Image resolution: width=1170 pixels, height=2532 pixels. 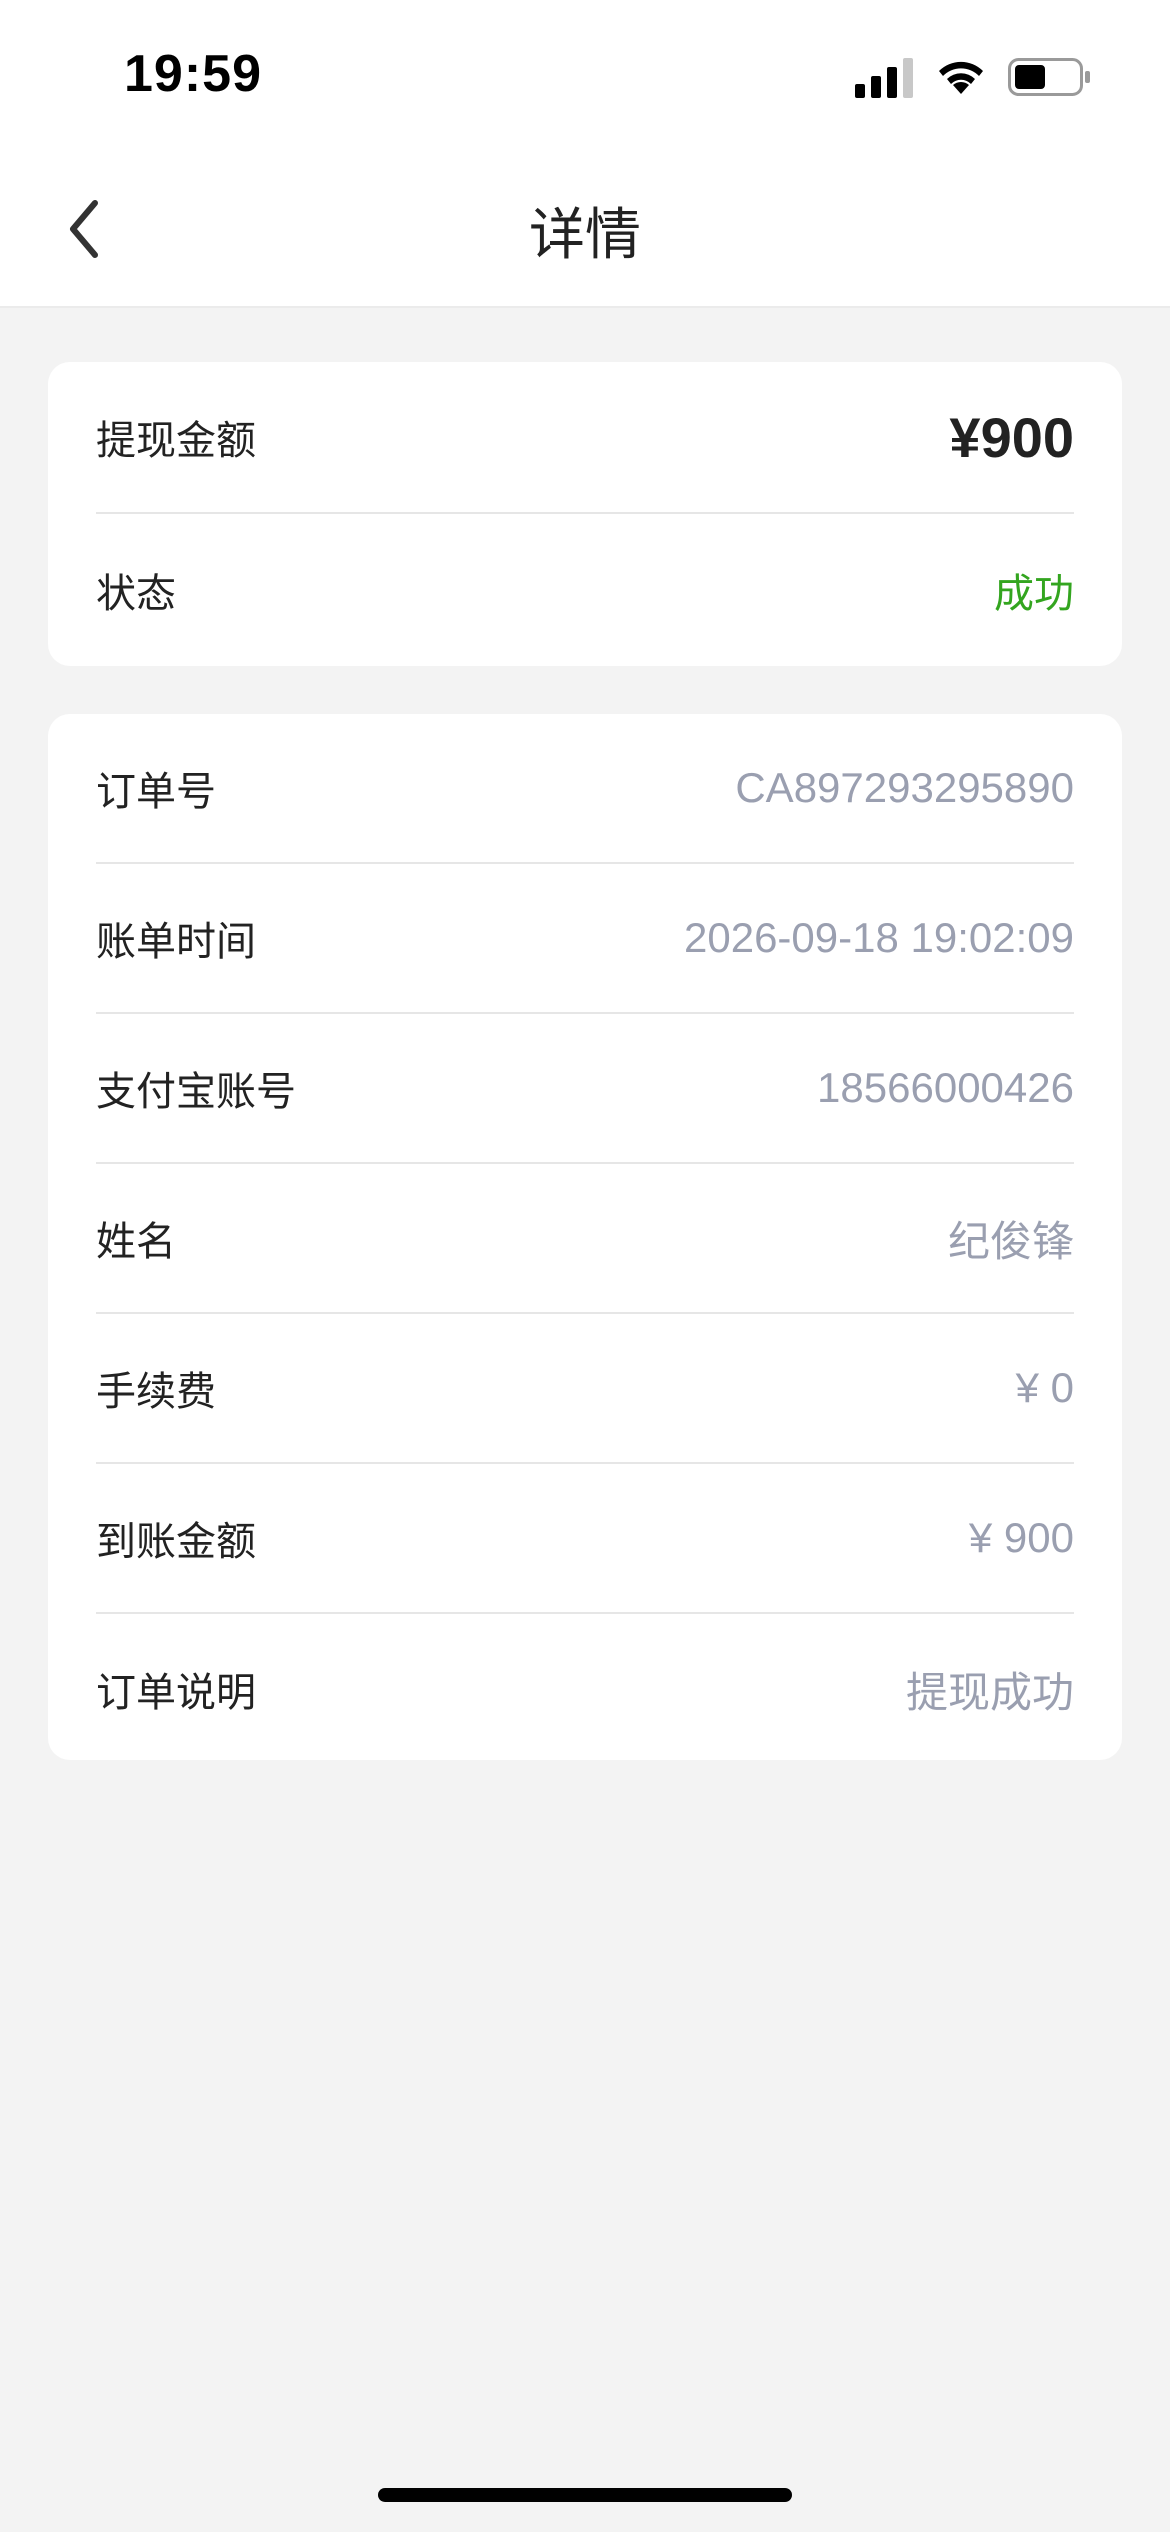 I want to click on nav-bar: 详情, so click(x=585, y=229).